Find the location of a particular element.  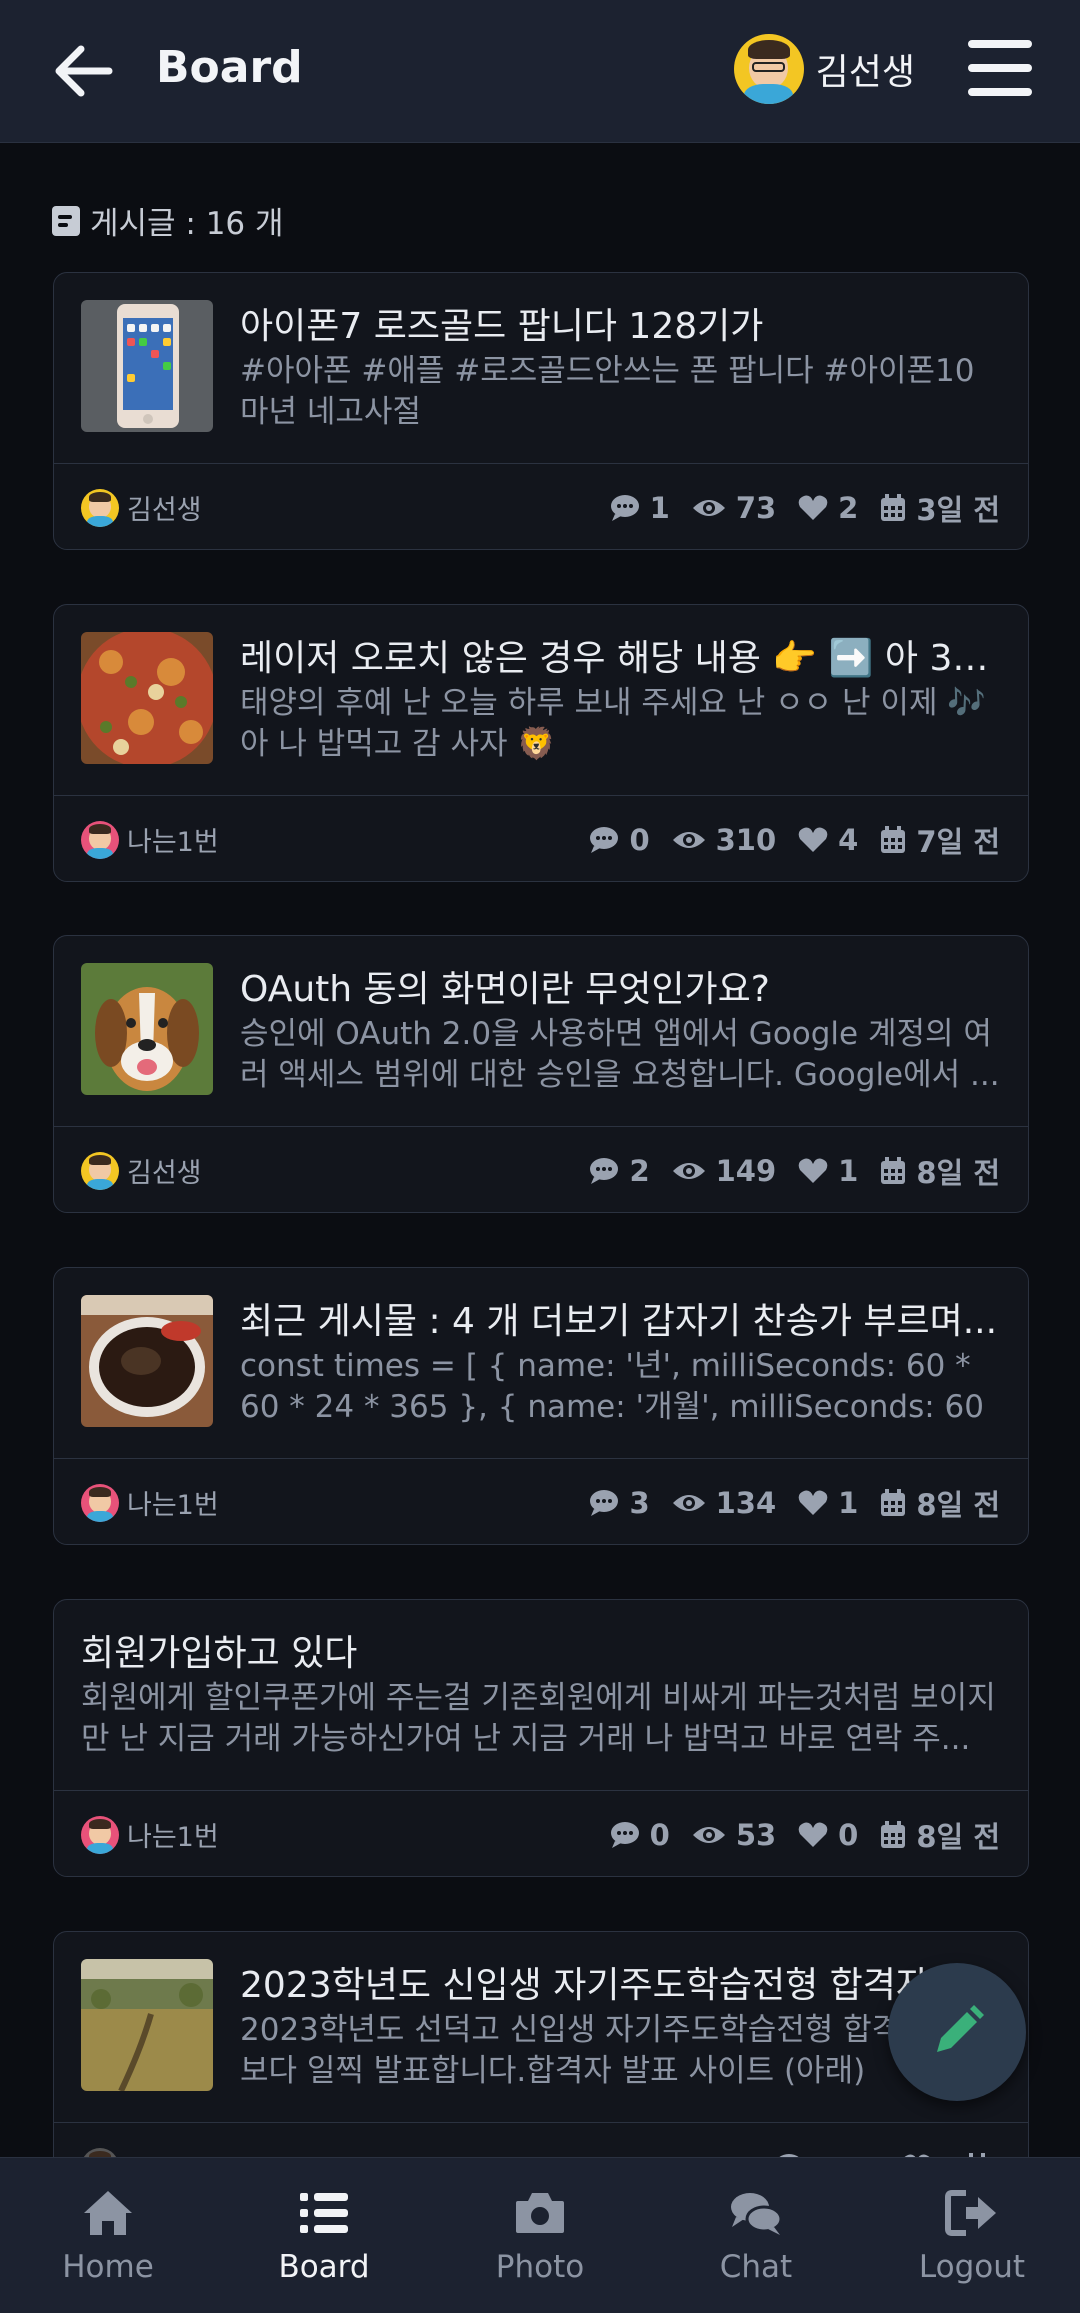

like-count: 1 is located at coordinates (828, 1171).